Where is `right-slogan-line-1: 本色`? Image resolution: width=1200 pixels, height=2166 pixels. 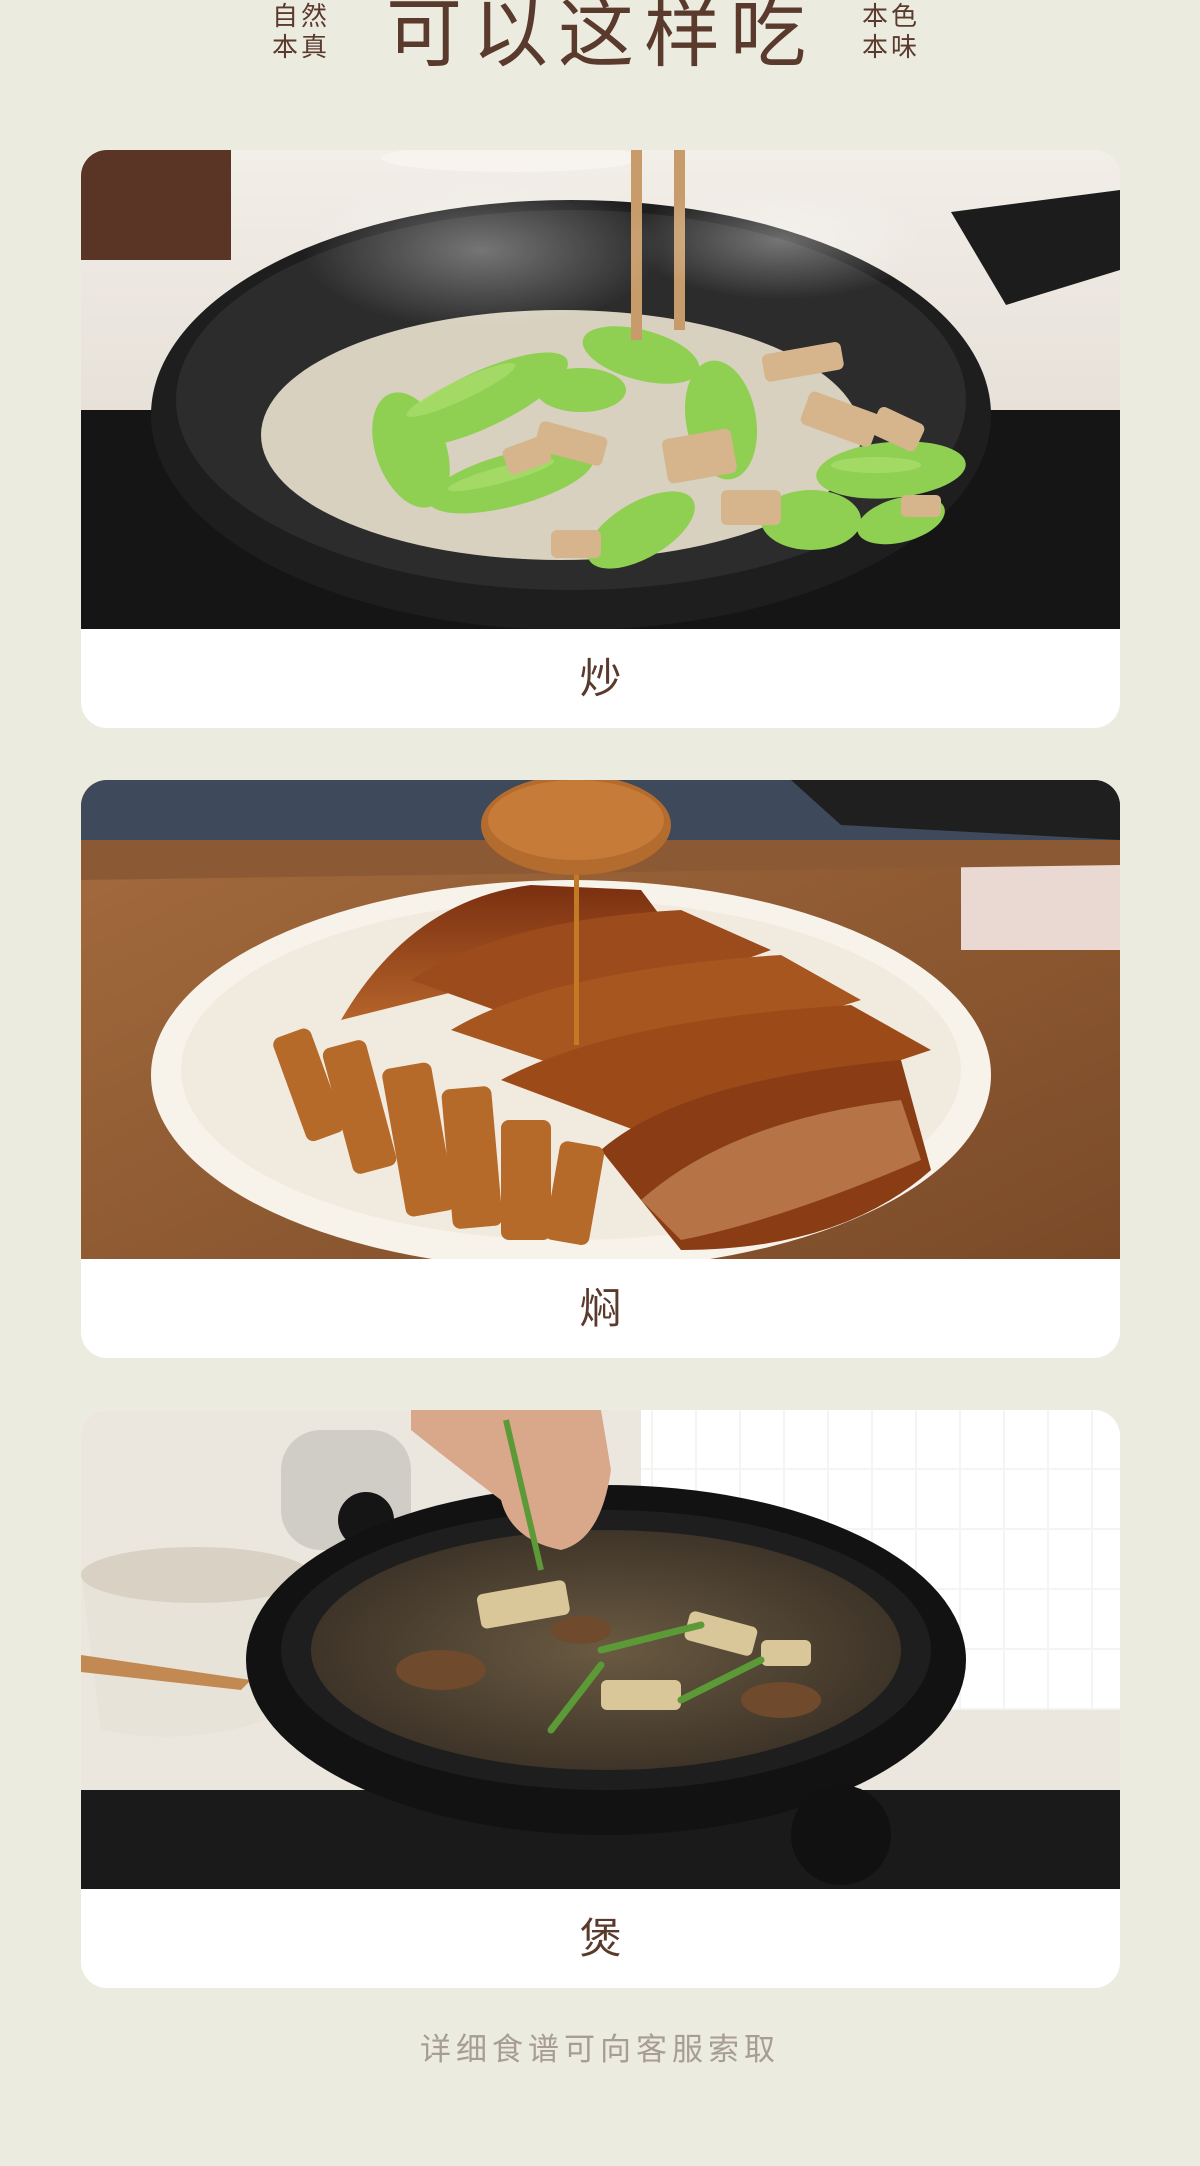
right-slogan-line-1: 本色 is located at coordinates (891, 17).